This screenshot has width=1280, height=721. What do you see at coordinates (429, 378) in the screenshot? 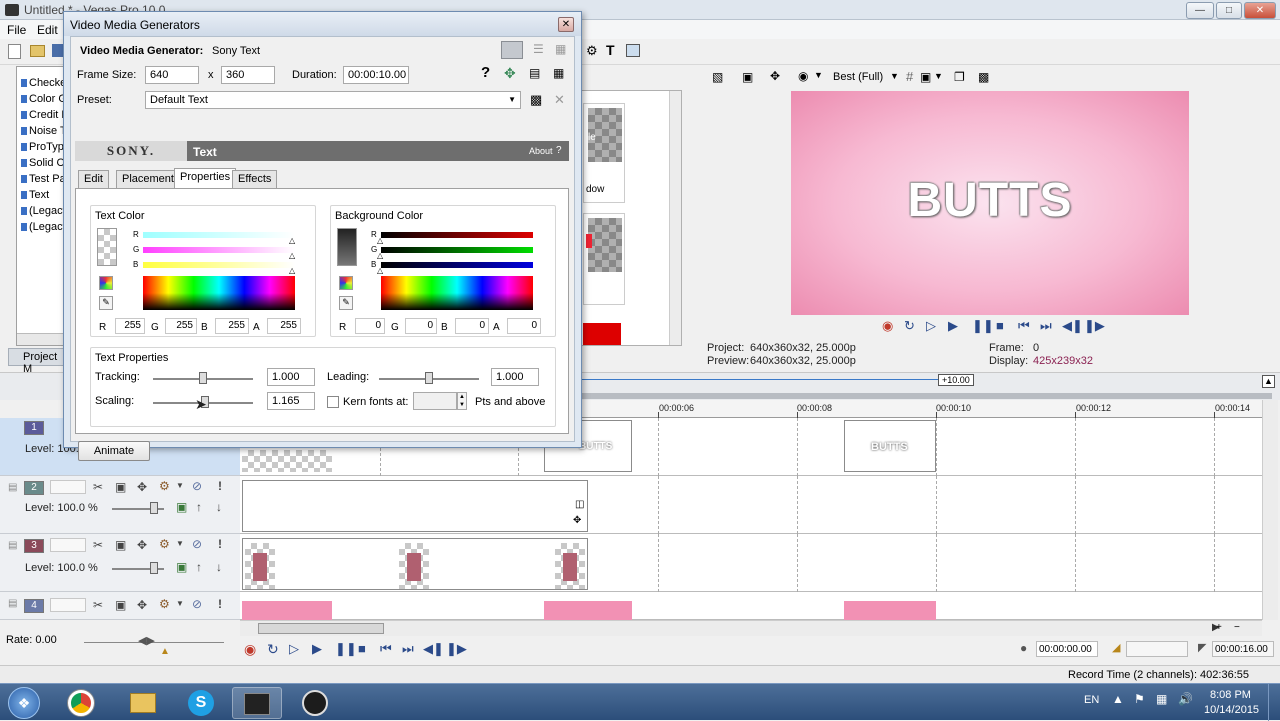
I see `leading-knob` at bounding box center [429, 378].